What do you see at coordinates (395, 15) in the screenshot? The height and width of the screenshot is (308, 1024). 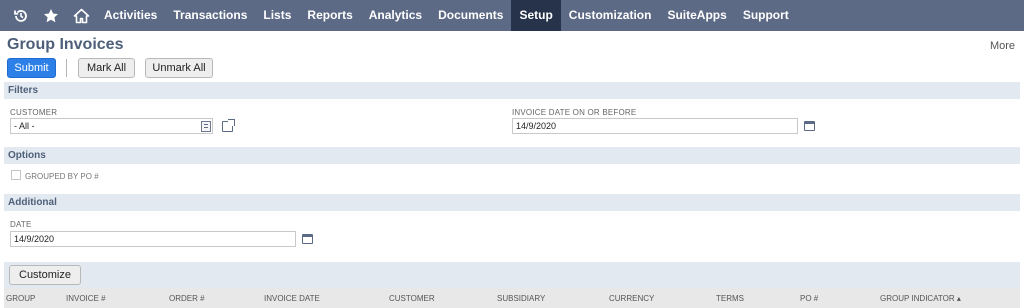 I see `nav-item-analytics: Analytics` at bounding box center [395, 15].